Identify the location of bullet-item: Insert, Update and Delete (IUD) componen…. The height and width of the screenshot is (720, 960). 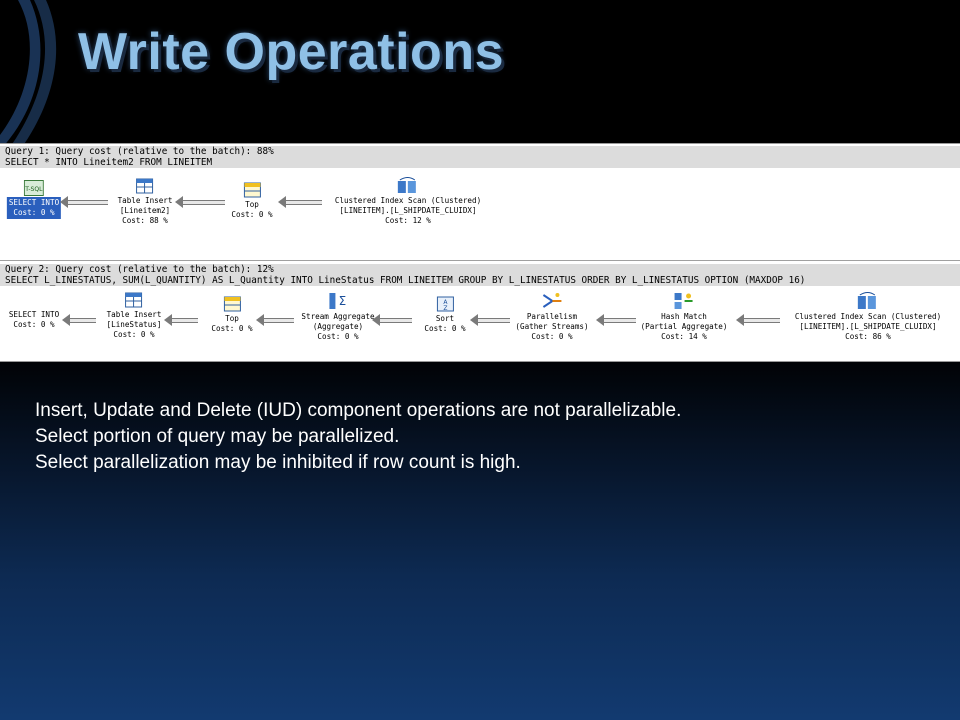
(358, 410).